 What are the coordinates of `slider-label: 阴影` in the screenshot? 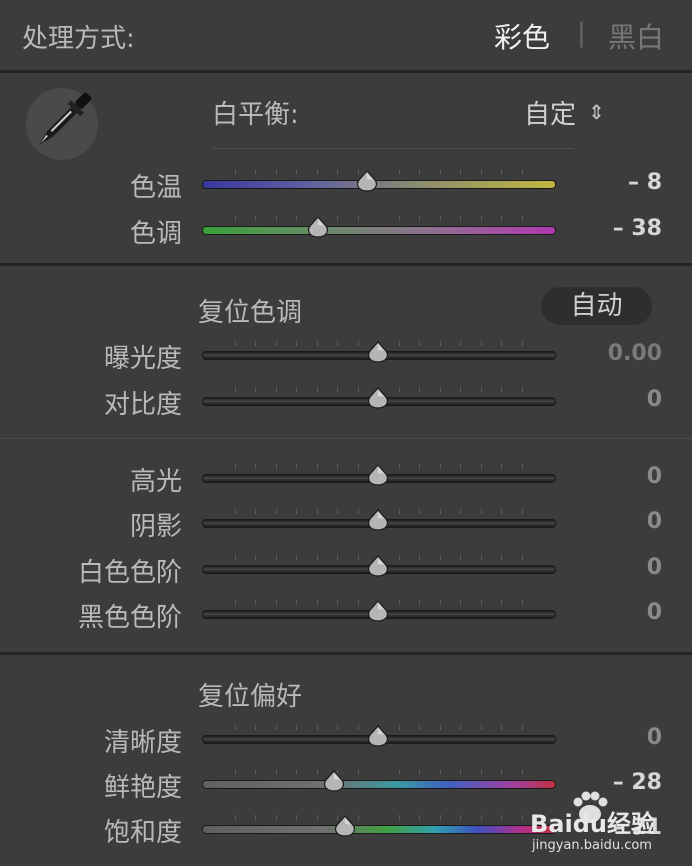 It's located at (155, 527).